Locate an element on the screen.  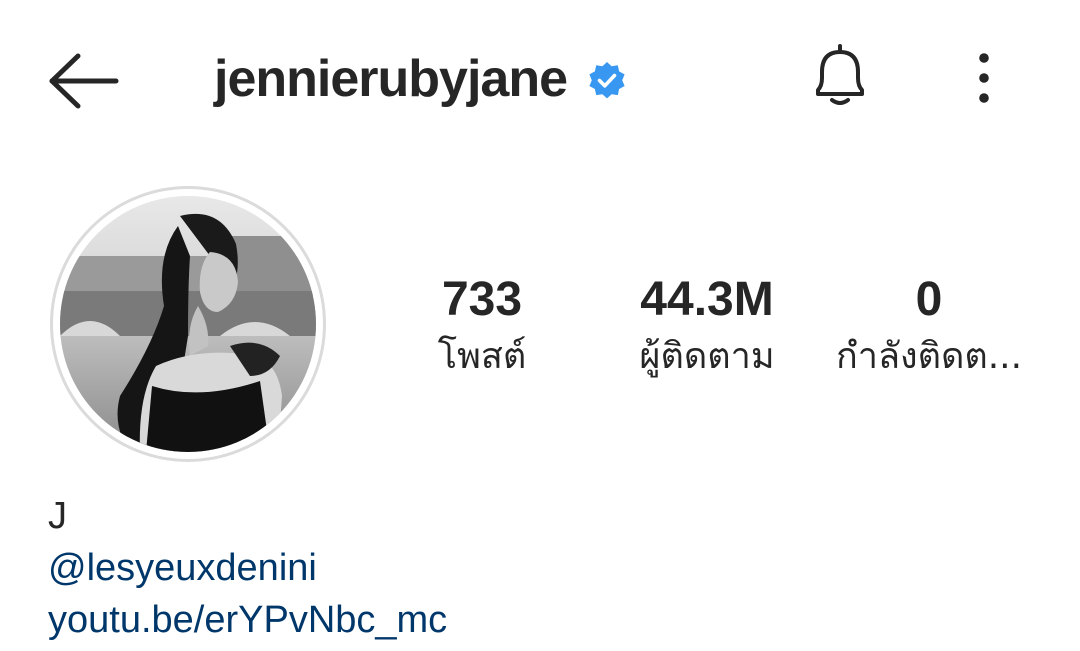
back-button is located at coordinates (84, 81).